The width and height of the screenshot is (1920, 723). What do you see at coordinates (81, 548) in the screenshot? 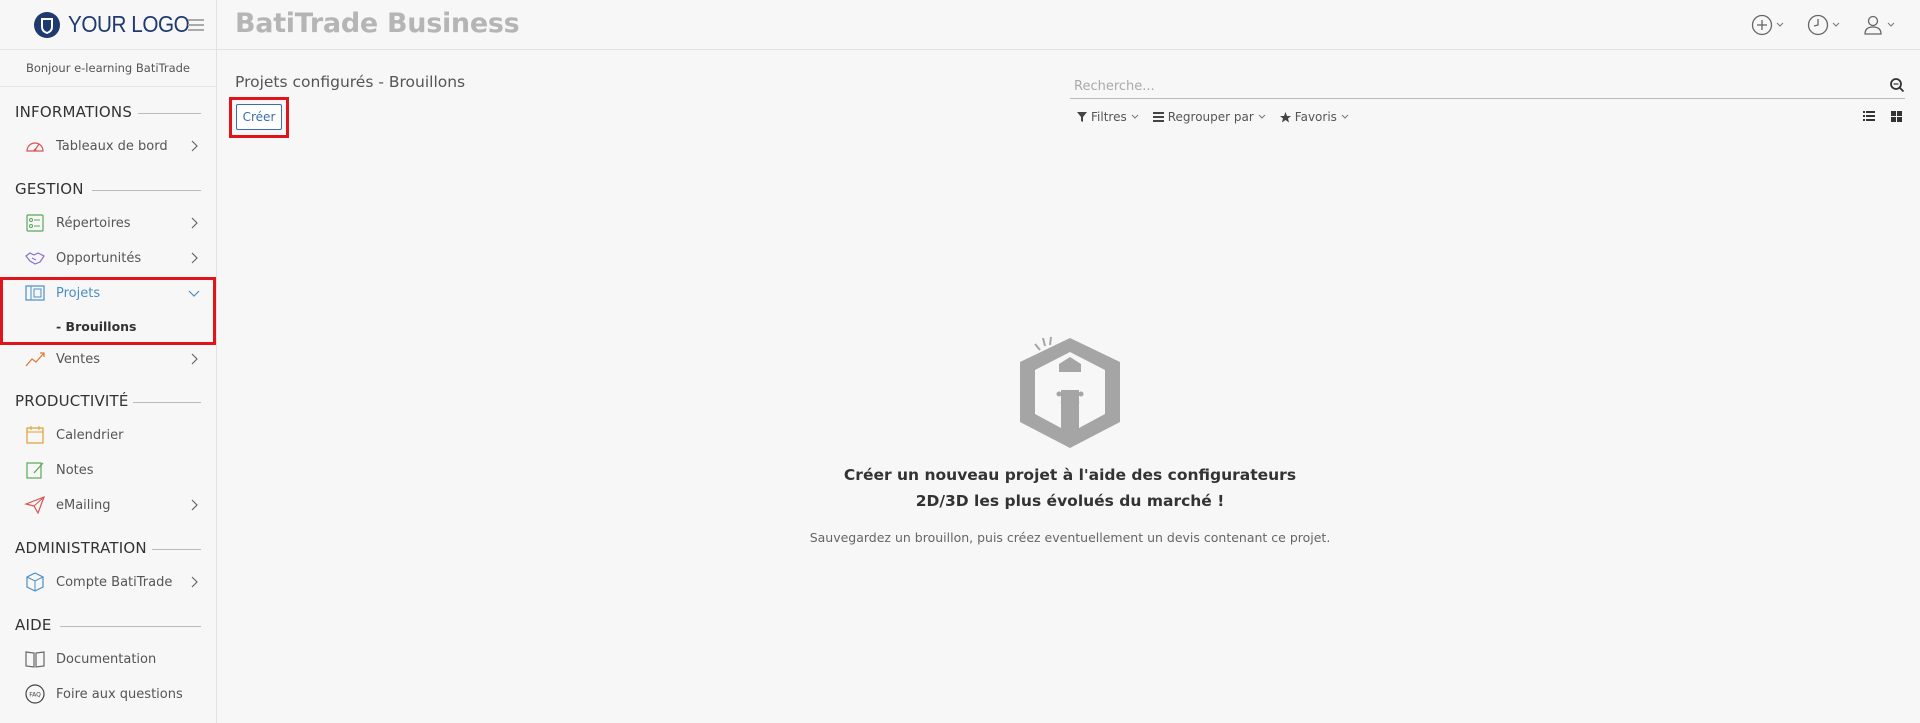
I see `section-administration: ADMINISTRATION` at bounding box center [81, 548].